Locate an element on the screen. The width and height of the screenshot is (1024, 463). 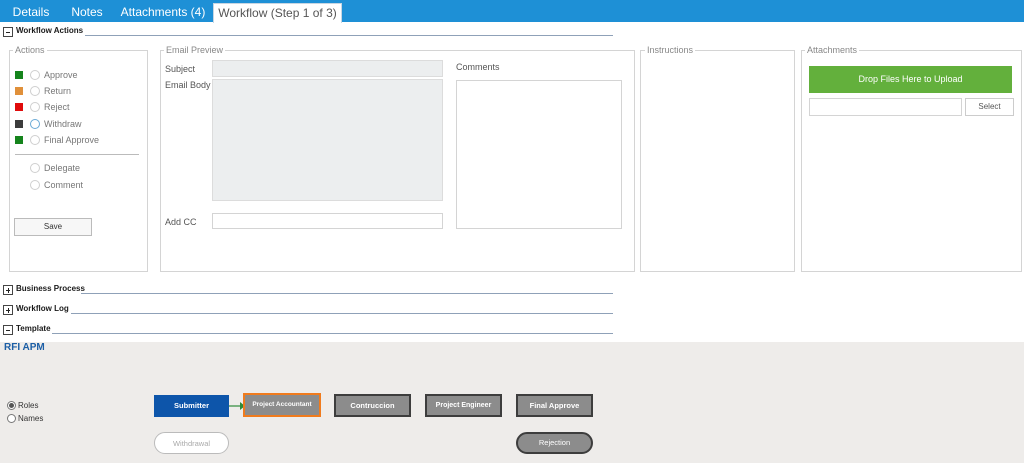
node-construction: Contruccion is located at coordinates (372, 405).